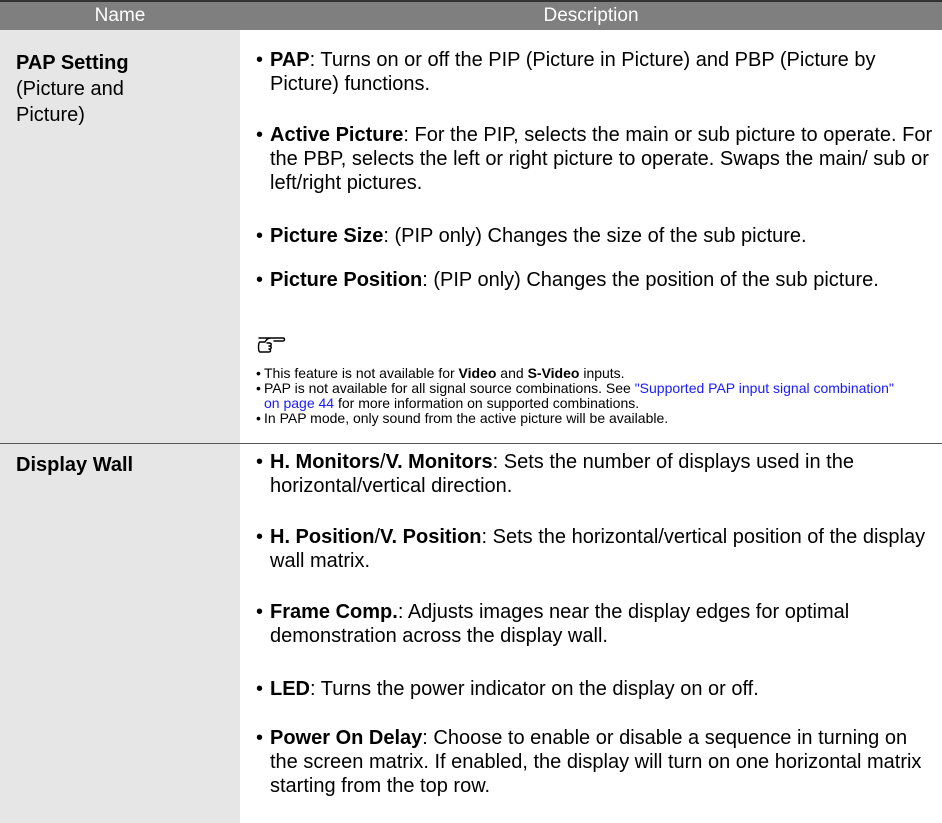  Describe the element at coordinates (346, 738) in the screenshot. I see `item-term: Power On Delay` at that location.